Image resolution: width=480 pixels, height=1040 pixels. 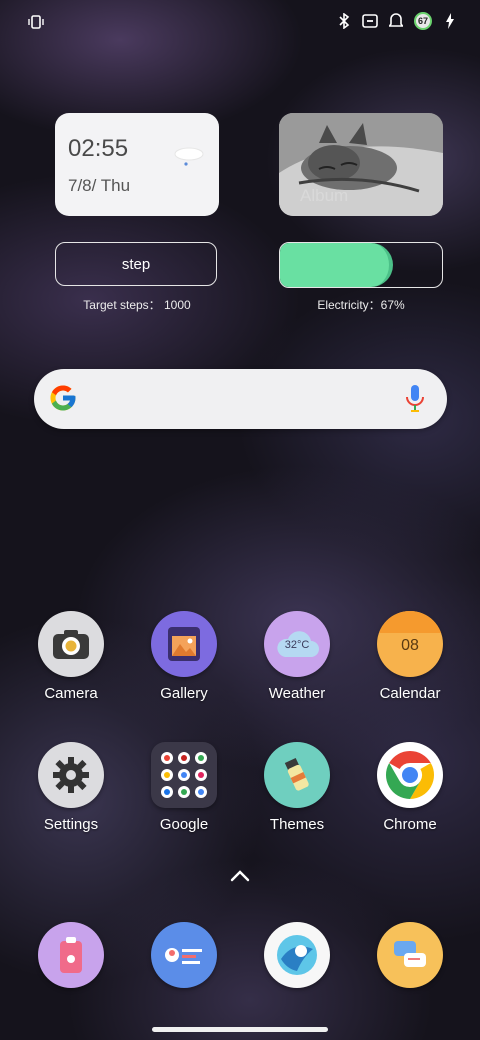 I want to click on app-camera: Camera, so click(x=71, y=656).